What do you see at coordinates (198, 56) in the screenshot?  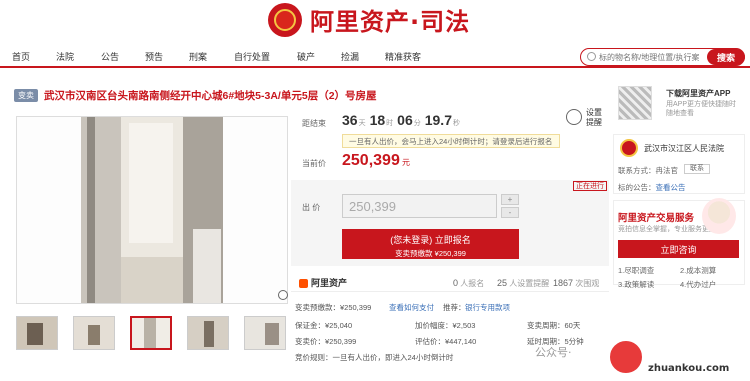 I see `nav-item-criminal: 刑案` at bounding box center [198, 56].